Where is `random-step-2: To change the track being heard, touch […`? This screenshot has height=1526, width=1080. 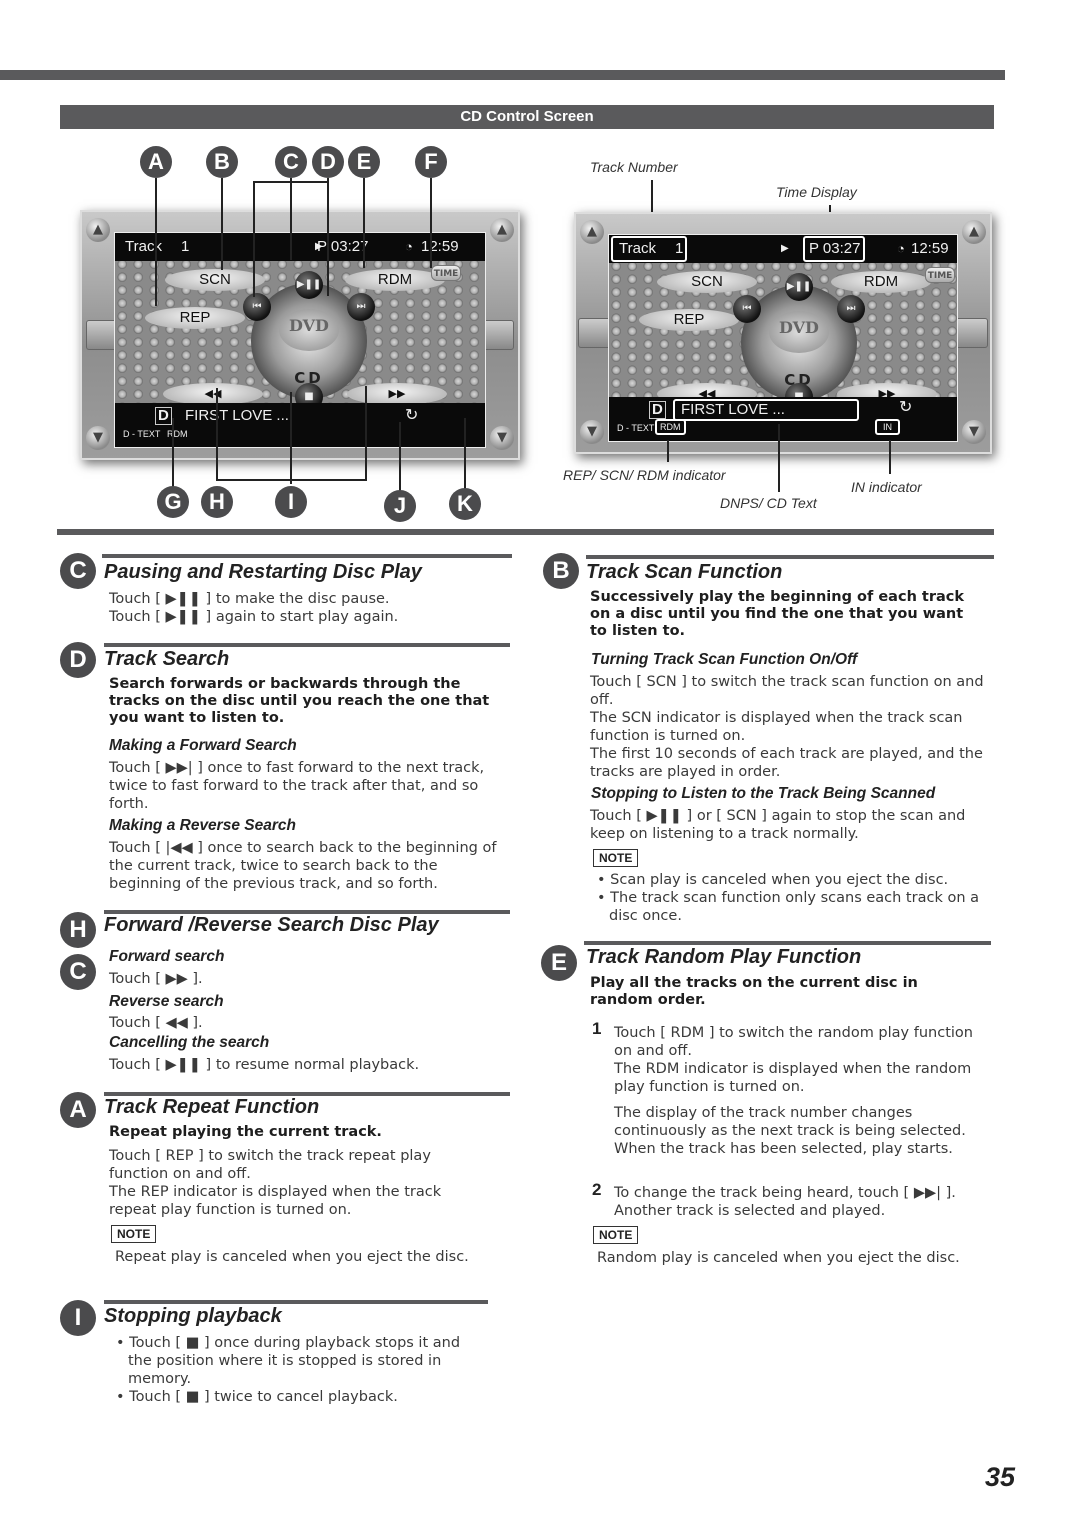
random-step-2: To change the track being heard, touch [… is located at coordinates (785, 1202).